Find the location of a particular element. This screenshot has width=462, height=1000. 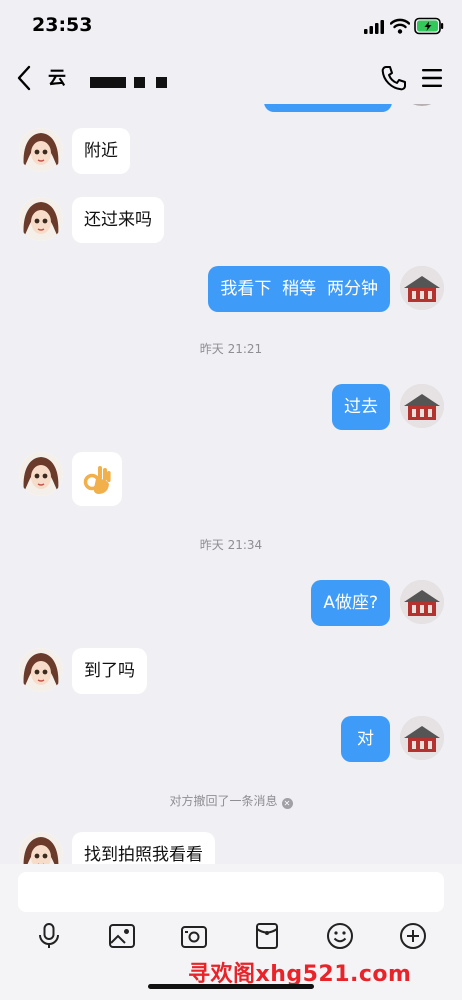

message-bubble-incoming: 还过来吗 is located at coordinates (118, 220).